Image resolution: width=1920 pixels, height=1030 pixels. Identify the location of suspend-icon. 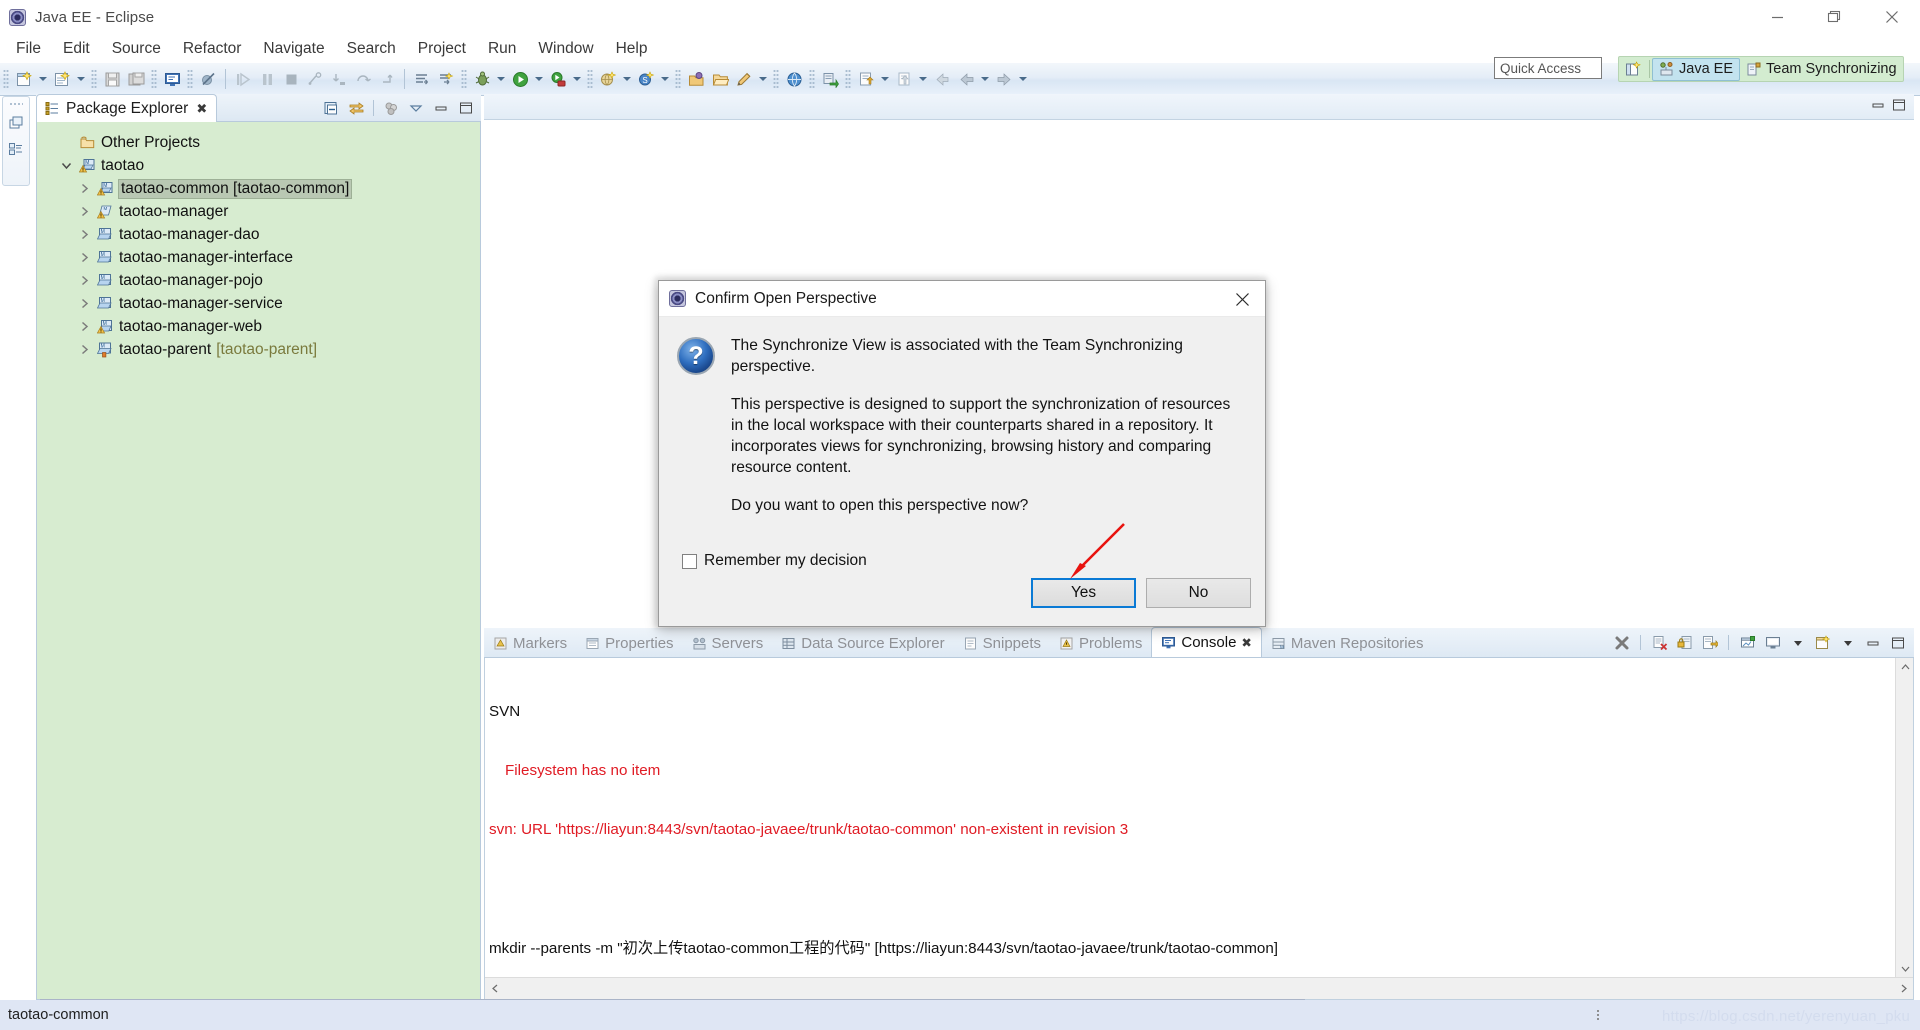
(267, 79).